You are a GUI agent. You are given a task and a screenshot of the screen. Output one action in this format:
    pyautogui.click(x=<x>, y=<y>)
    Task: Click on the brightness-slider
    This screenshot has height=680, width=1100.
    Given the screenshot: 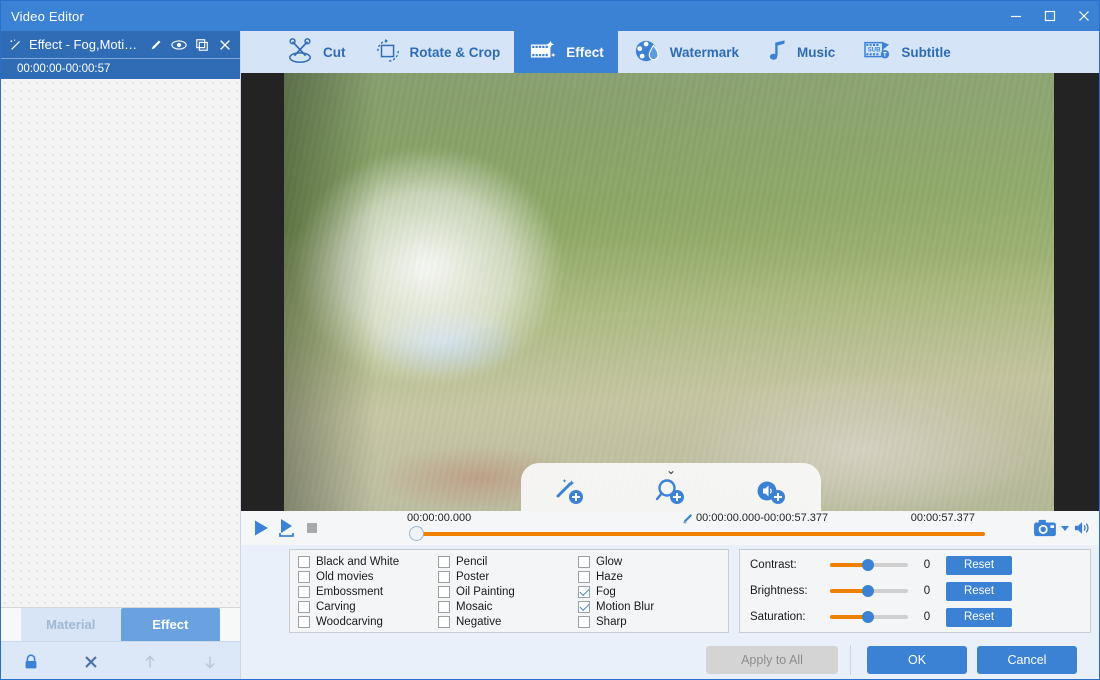 What is the action you would take?
    pyautogui.click(x=869, y=591)
    